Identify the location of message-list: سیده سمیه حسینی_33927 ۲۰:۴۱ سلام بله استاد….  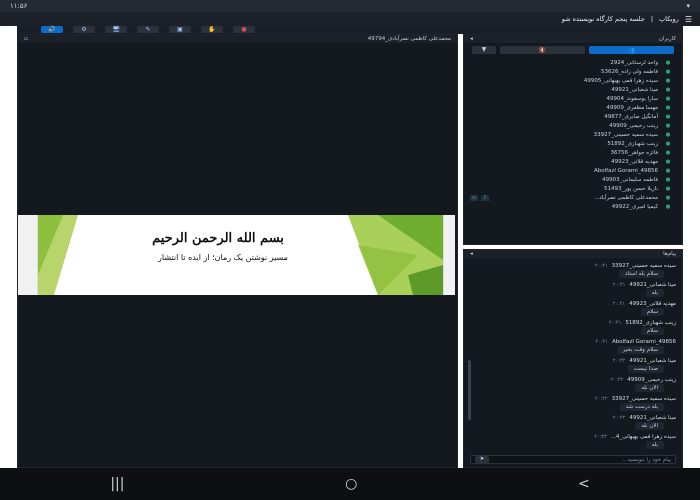
(573, 353).